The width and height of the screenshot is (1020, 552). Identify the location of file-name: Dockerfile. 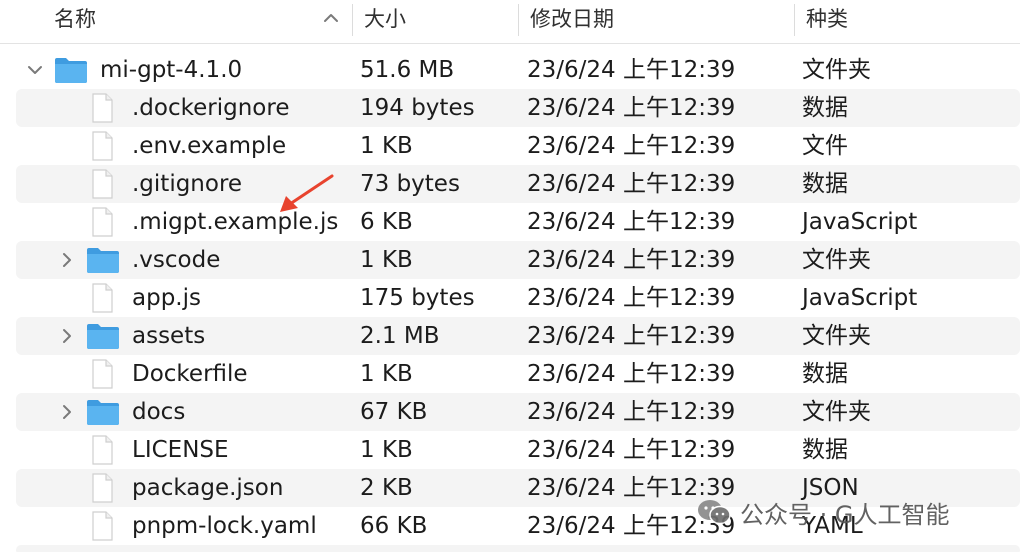
(190, 374).